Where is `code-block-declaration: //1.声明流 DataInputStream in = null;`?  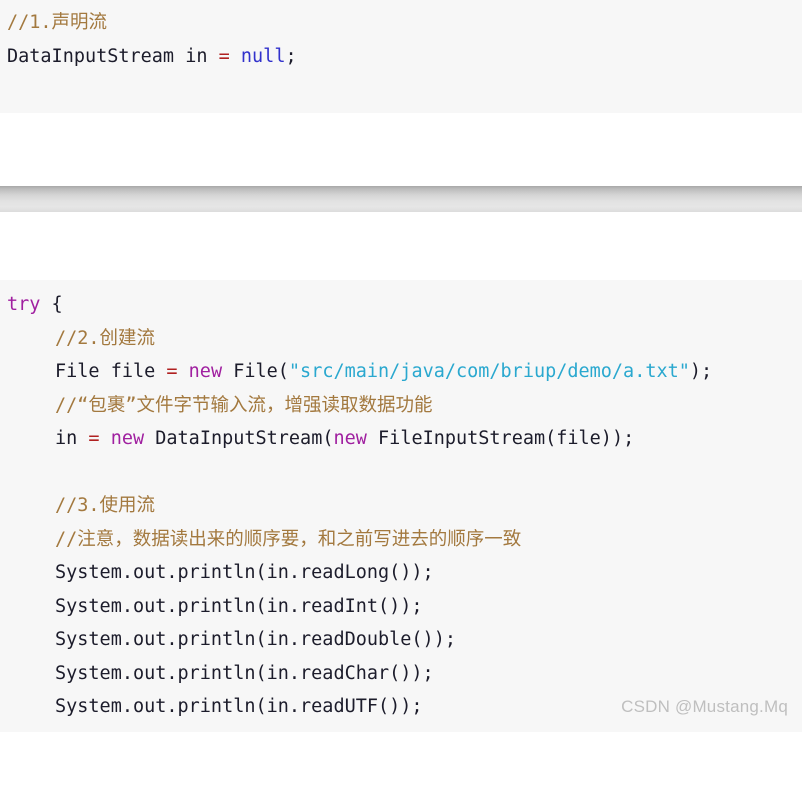
code-block-declaration: //1.声明流 DataInputStream in = null; is located at coordinates (401, 56).